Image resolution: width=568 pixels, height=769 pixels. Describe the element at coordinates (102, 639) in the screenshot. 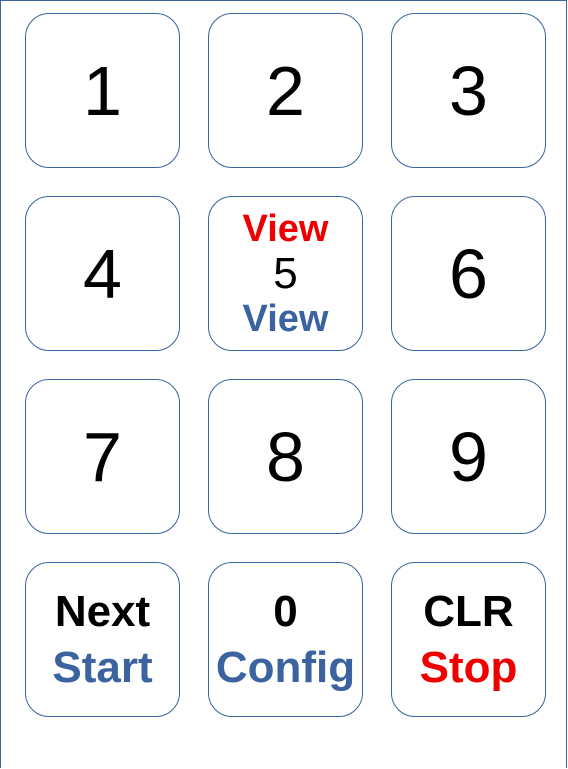

I see `next-start-button: Next Start` at that location.